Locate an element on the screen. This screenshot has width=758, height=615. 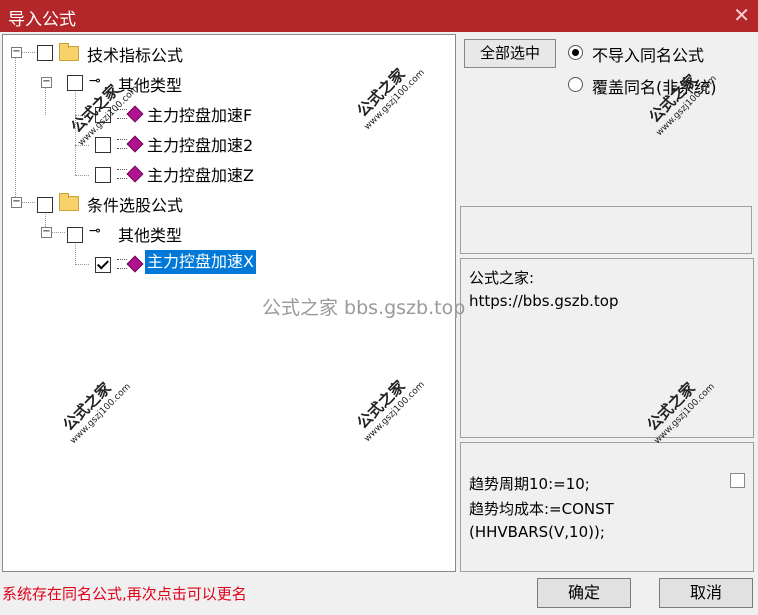
tree-item-label: 条件选股公式 is located at coordinates (135, 205).